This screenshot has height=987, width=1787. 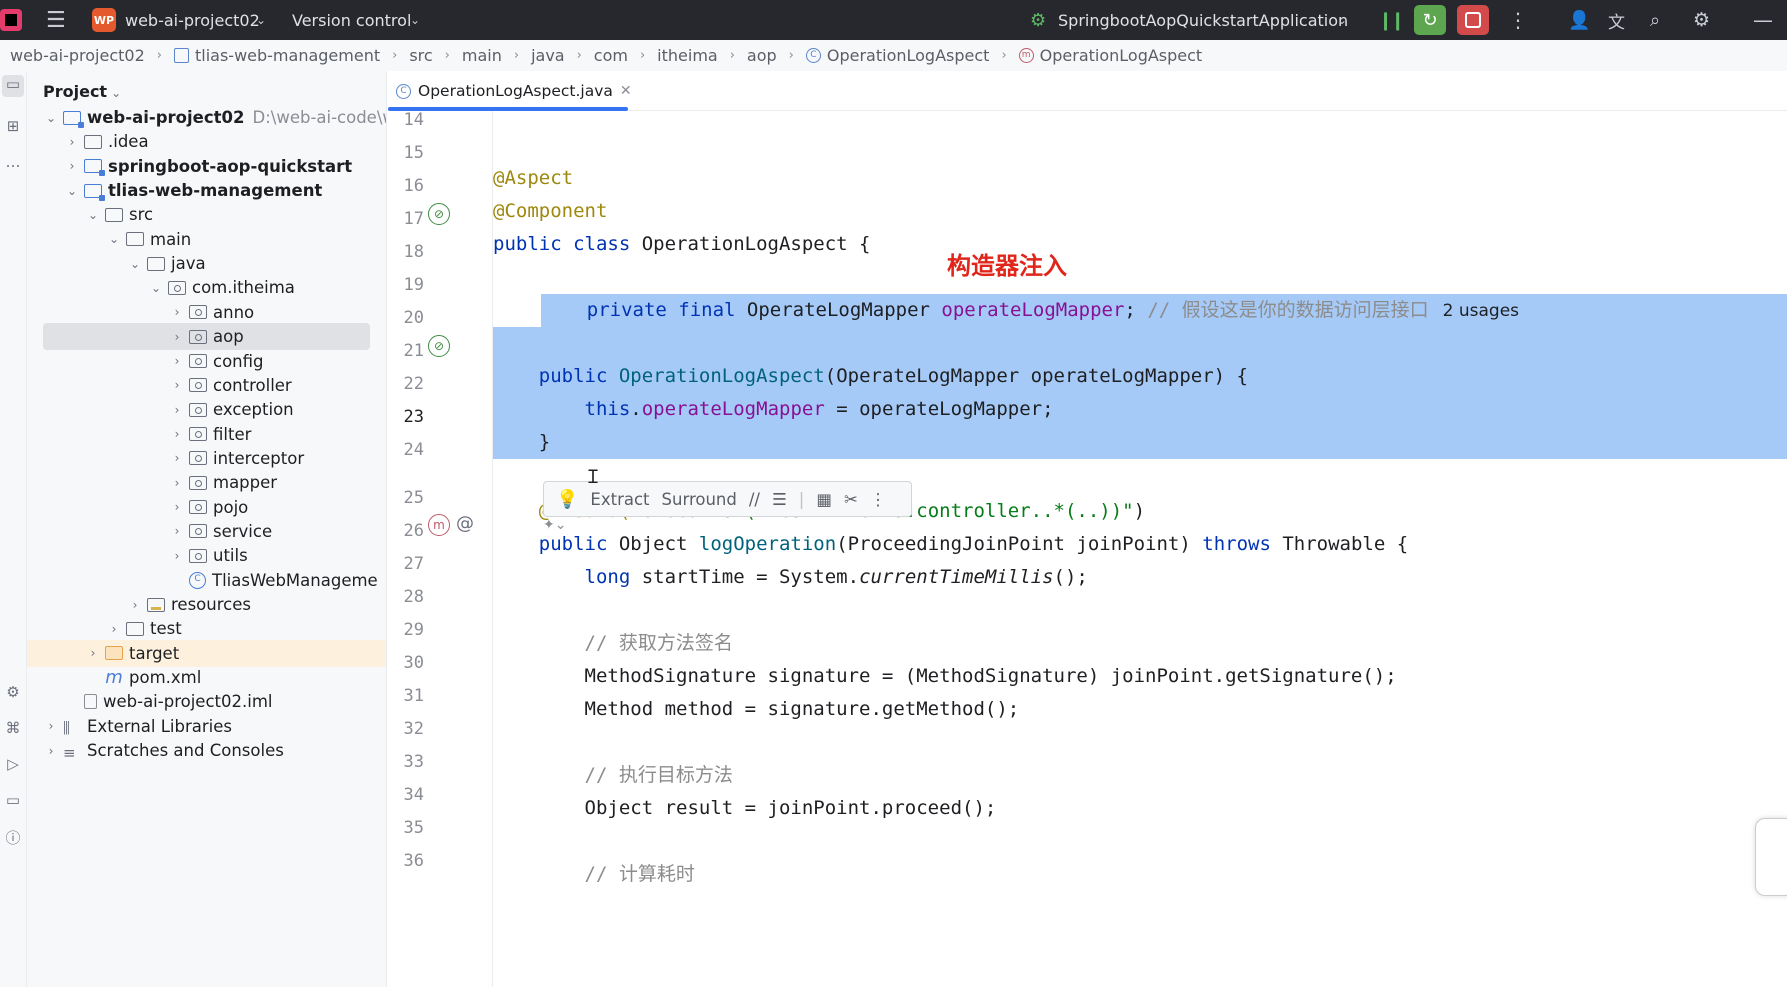 What do you see at coordinates (206, 337) in the screenshot?
I see `tree-item: › aop` at bounding box center [206, 337].